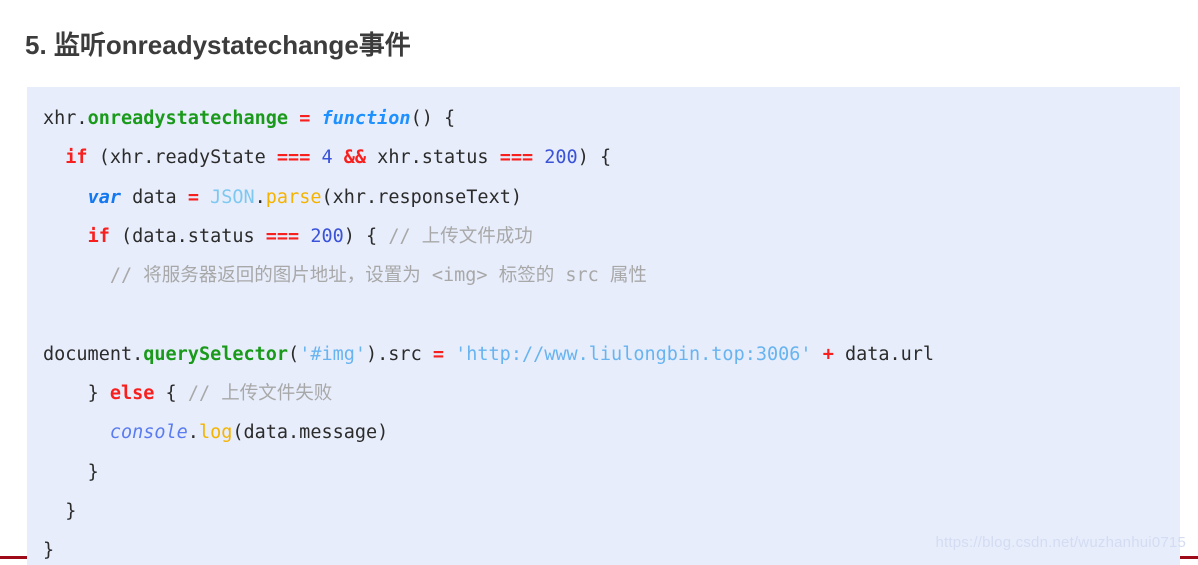 Image resolution: width=1198 pixels, height=565 pixels. I want to click on code-token-op: +, so click(828, 354).